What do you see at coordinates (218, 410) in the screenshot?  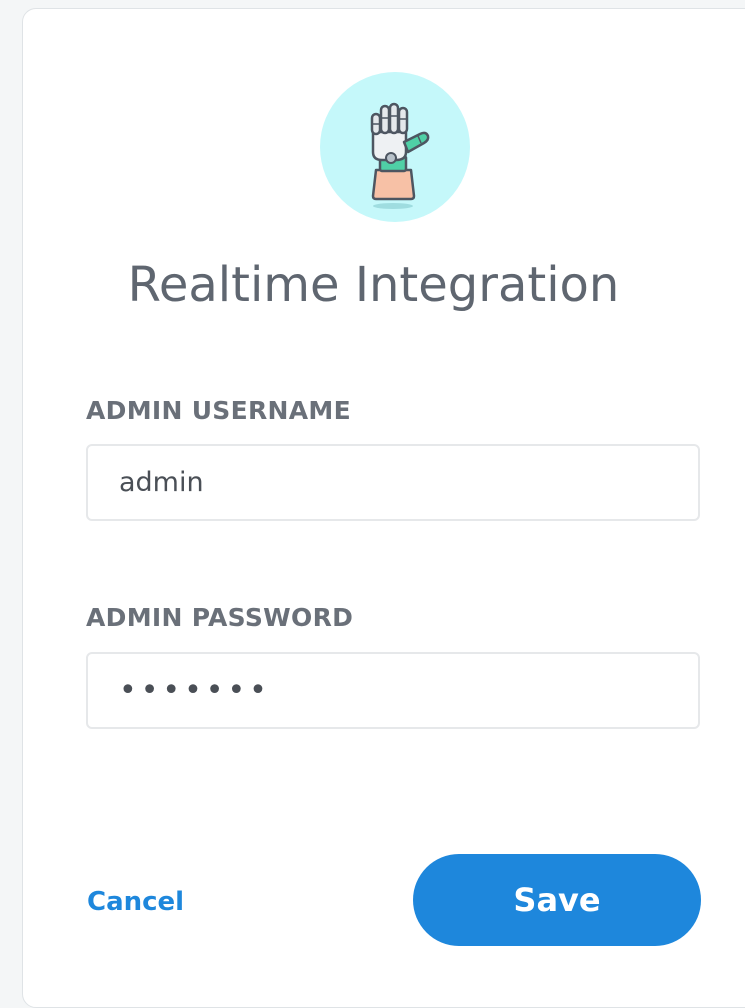 I see `username-label: ADMIN USERNAME` at bounding box center [218, 410].